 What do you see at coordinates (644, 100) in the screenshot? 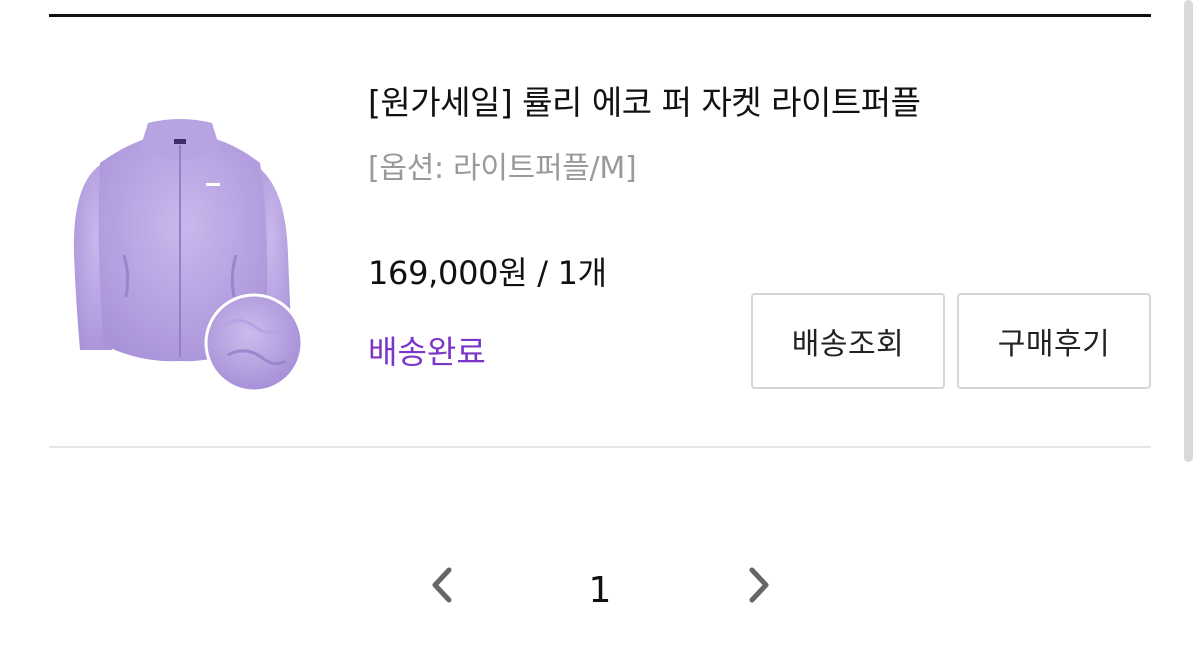
I see `product-title: [원가세일] 률리 에코 퍼 자켓 라이트퍼플` at bounding box center [644, 100].